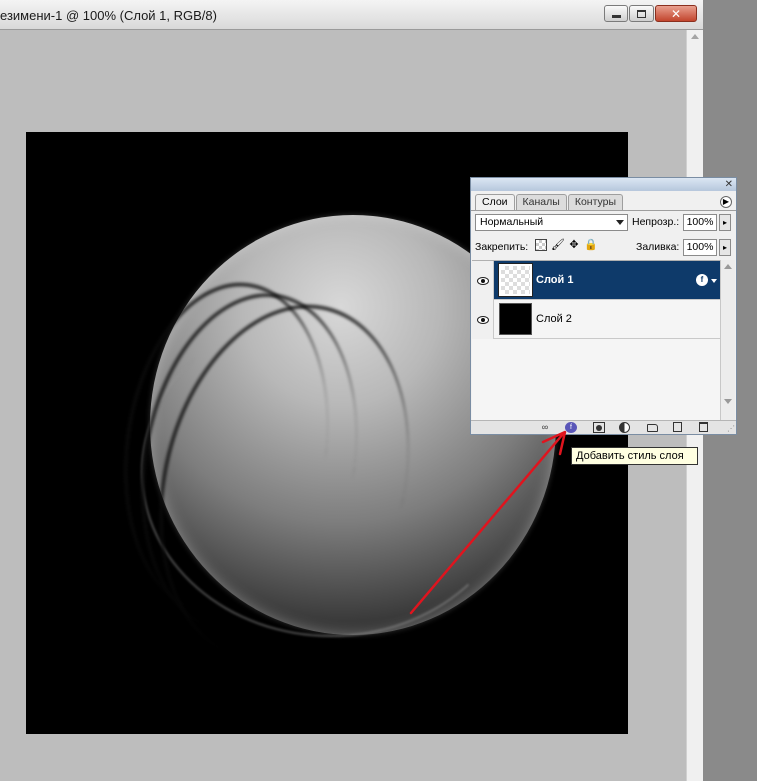  What do you see at coordinates (731, 428) in the screenshot?
I see `resize-grip-icon: ⋰` at bounding box center [731, 428].